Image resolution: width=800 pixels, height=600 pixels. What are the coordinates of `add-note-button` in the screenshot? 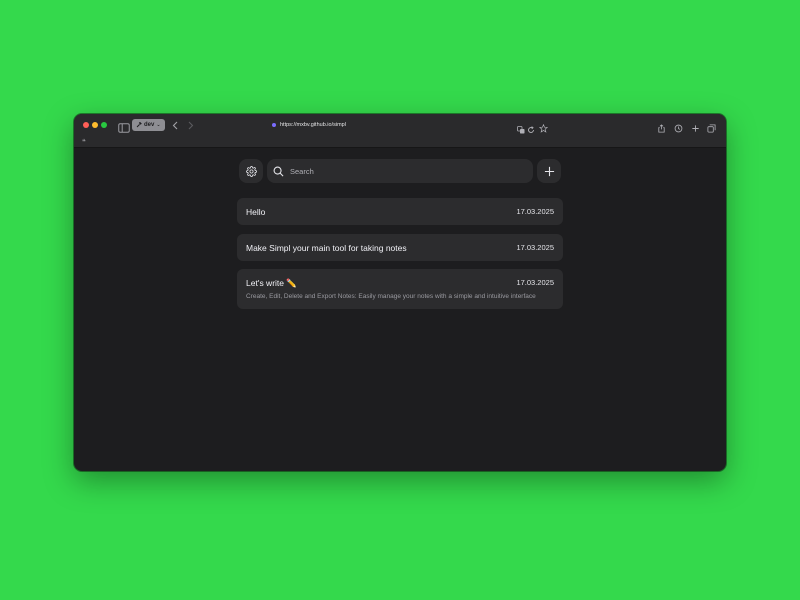 It's located at (549, 171).